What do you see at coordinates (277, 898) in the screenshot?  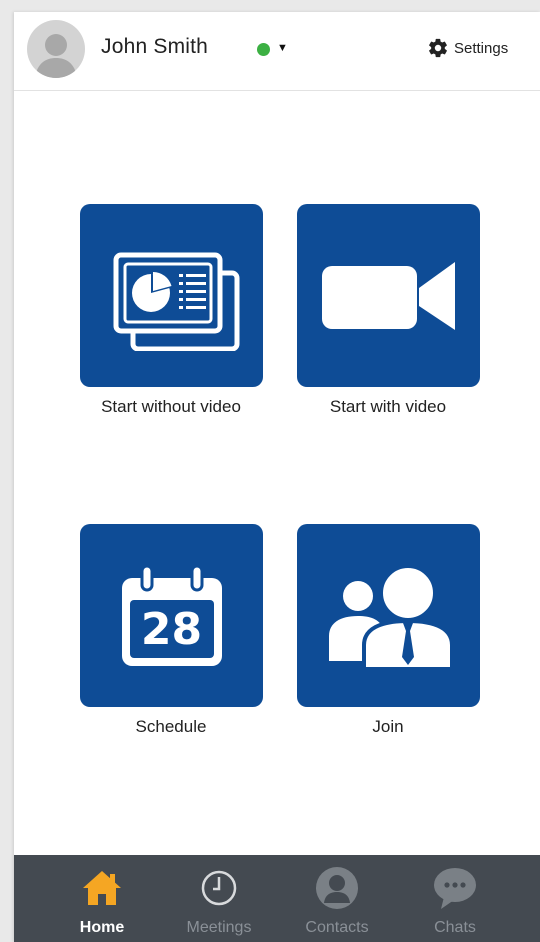 I see `bottom-tab-bar: Home Meetings Contacts Chats` at bounding box center [277, 898].